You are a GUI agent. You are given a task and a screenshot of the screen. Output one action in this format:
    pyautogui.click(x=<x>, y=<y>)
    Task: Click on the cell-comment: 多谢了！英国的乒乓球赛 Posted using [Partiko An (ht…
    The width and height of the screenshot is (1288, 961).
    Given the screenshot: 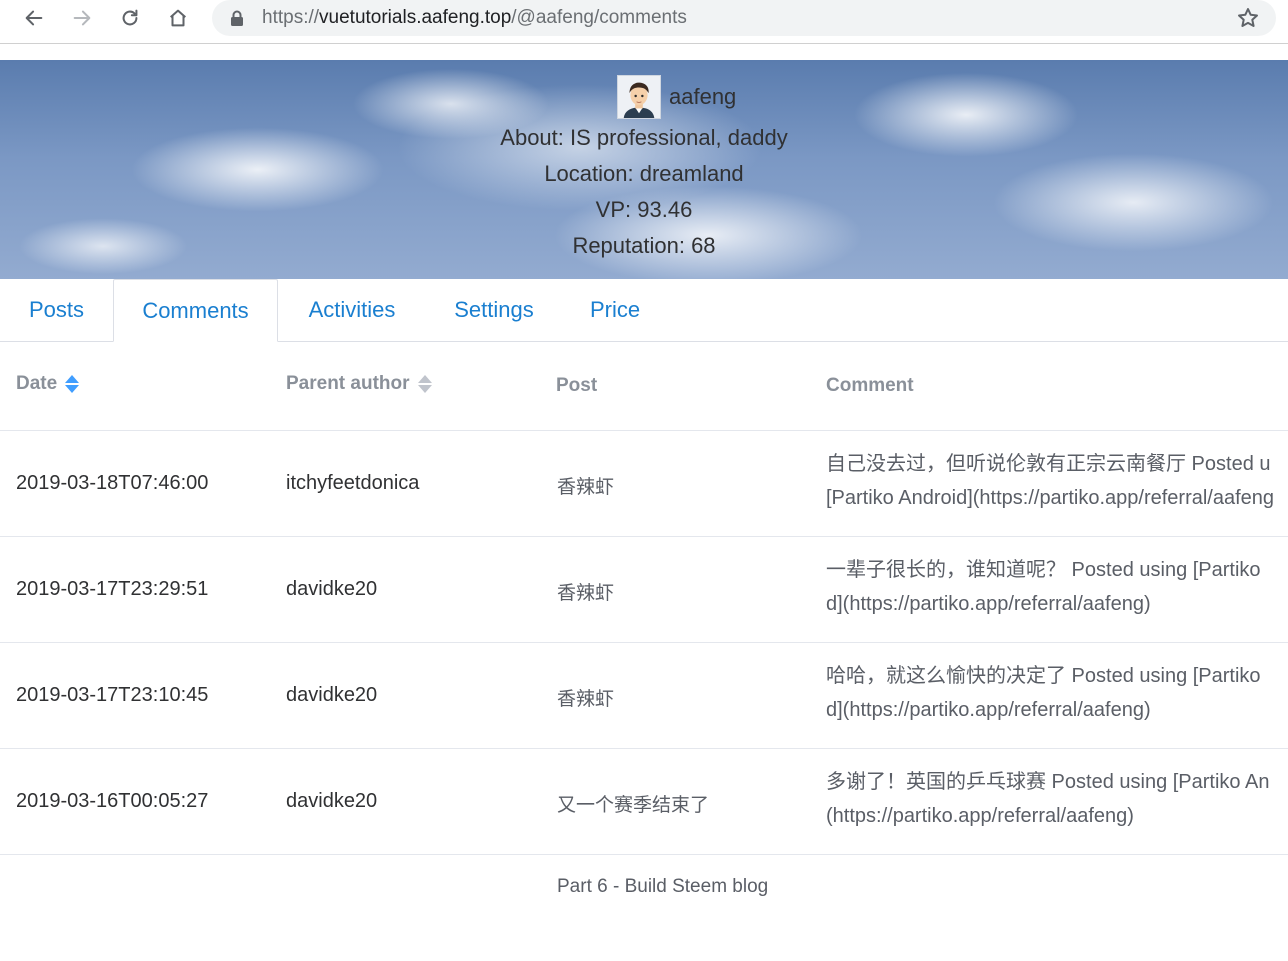 What is the action you would take?
    pyautogui.click(x=1048, y=799)
    